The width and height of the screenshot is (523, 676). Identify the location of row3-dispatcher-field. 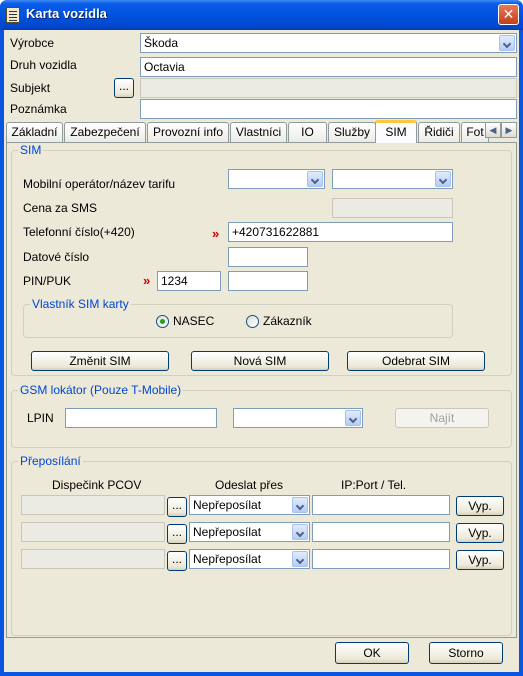
(93, 559).